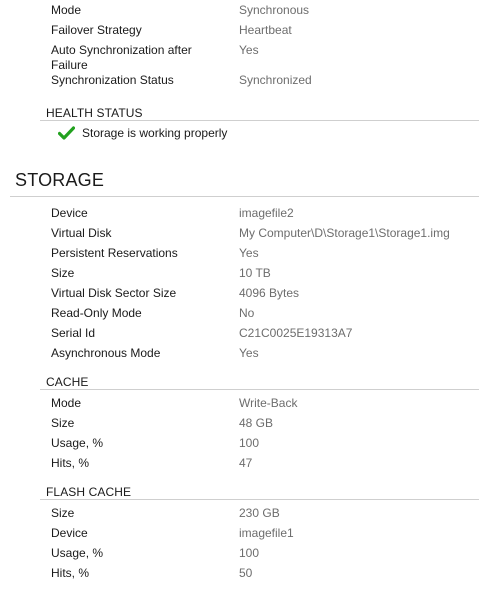  What do you see at coordinates (66, 133) in the screenshot?
I see `checkmark-icon` at bounding box center [66, 133].